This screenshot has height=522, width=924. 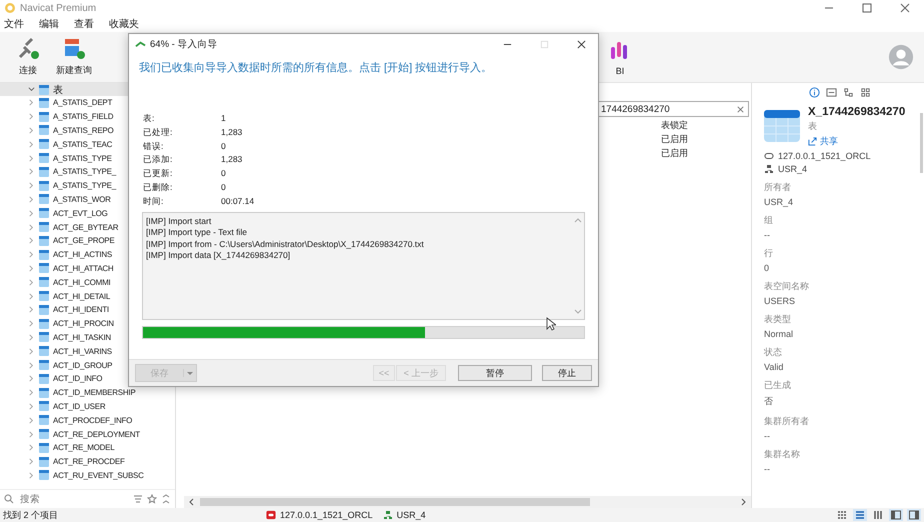 I want to click on tree-item: ACT_RE_DEPLOYMENT, so click(x=87, y=434).